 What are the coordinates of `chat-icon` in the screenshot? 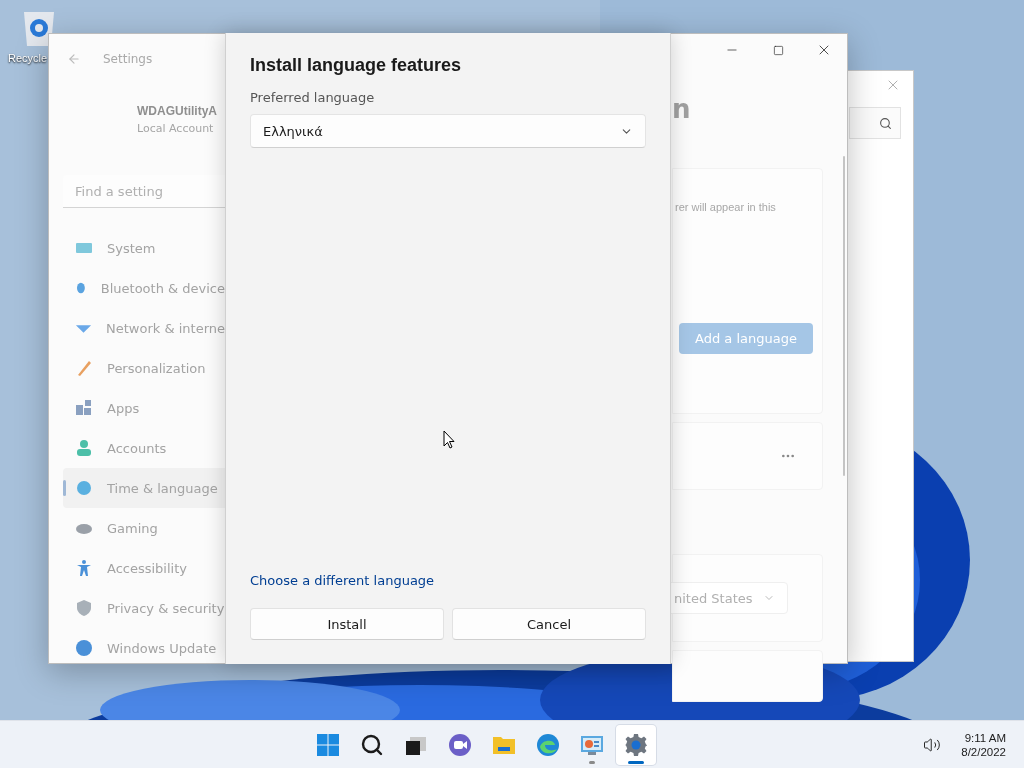 It's located at (459, 744).